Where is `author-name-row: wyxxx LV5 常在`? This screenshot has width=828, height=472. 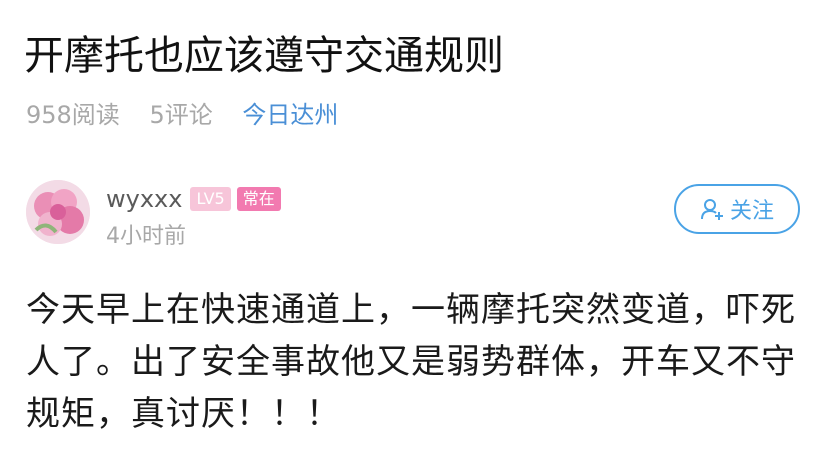
author-name-row: wyxxx LV5 常在 is located at coordinates (196, 199).